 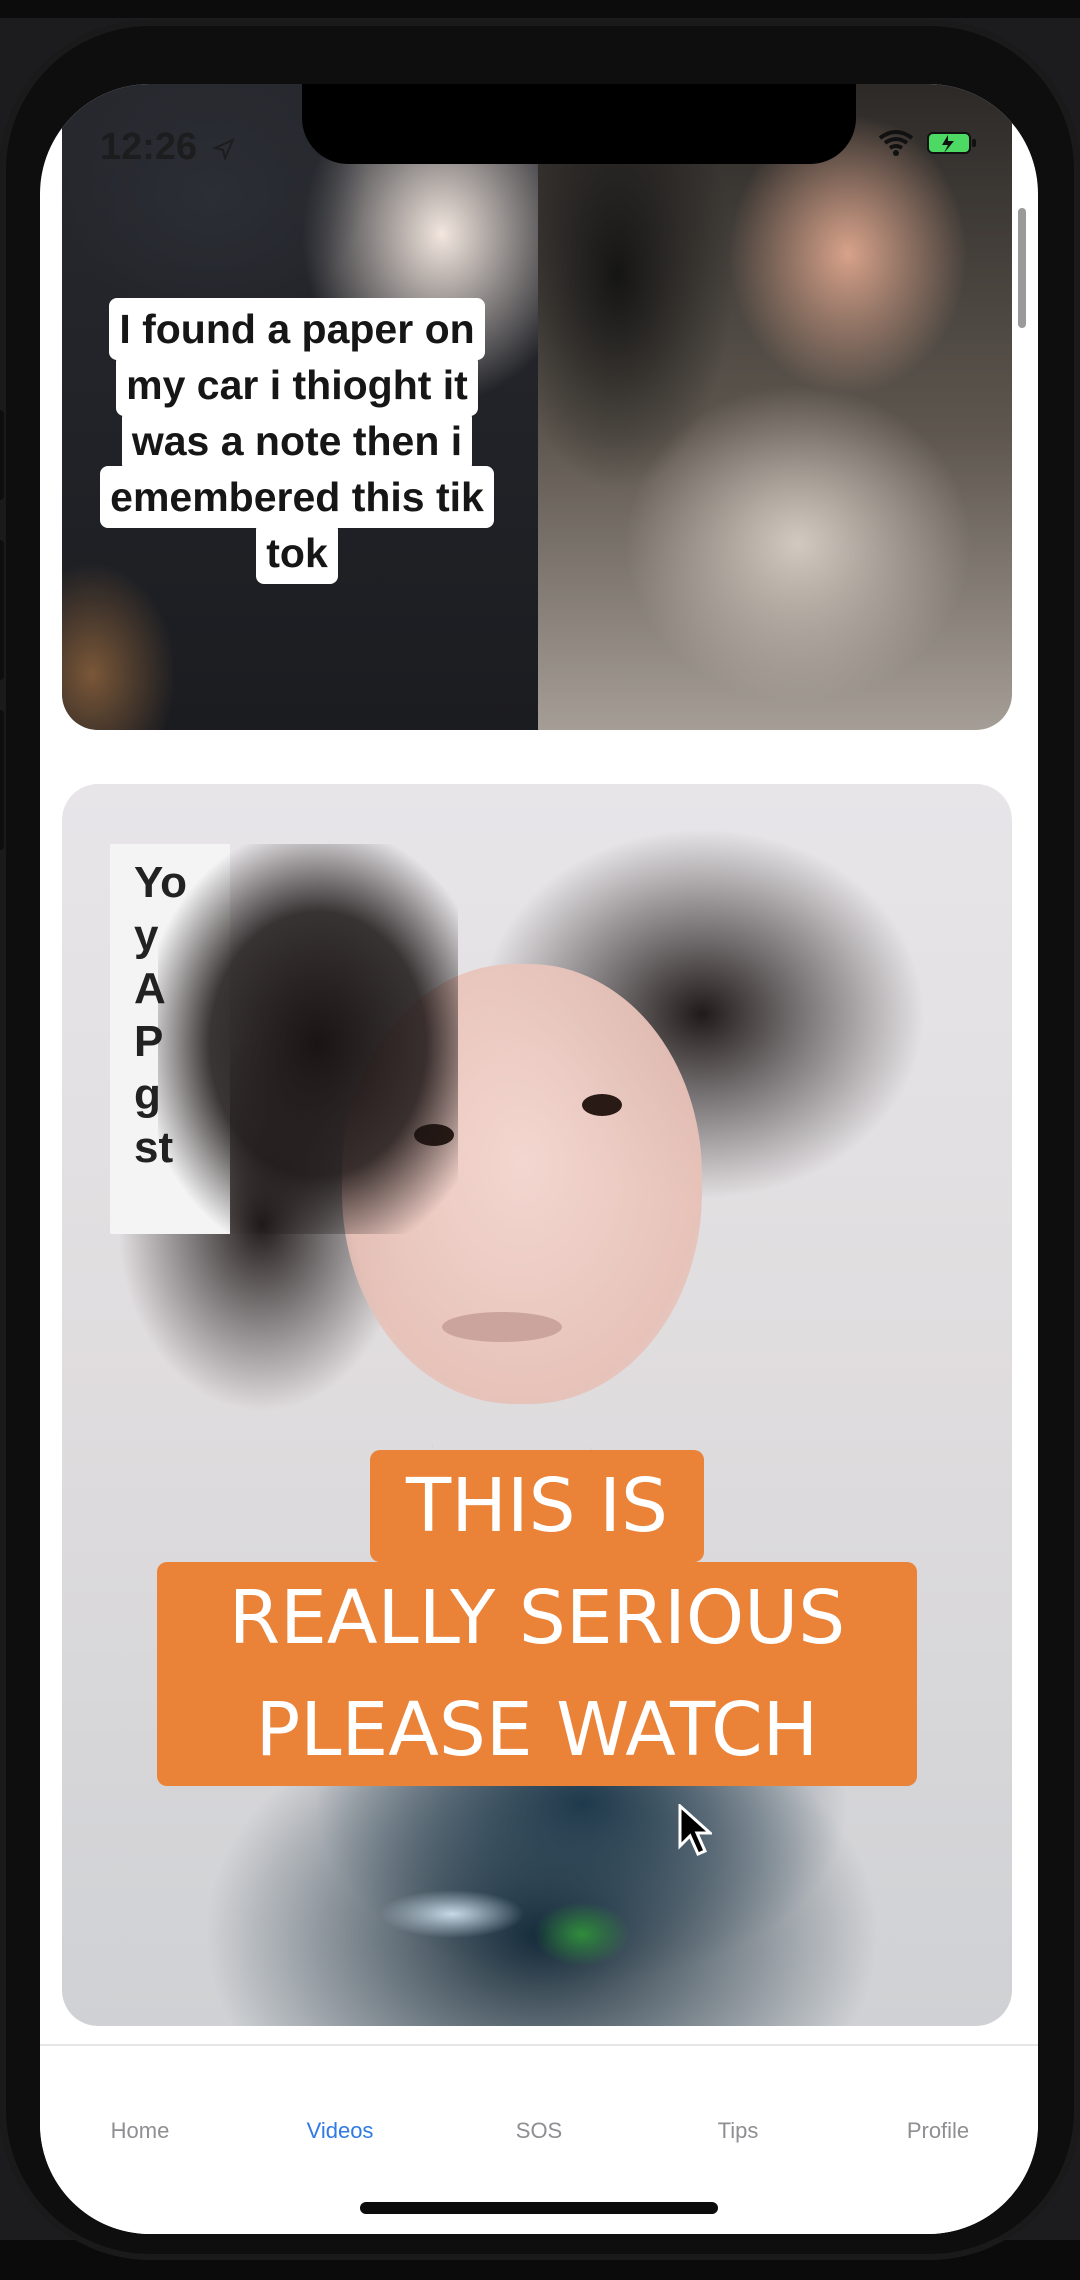 I want to click on shirt-print, so click(x=512, y=1944).